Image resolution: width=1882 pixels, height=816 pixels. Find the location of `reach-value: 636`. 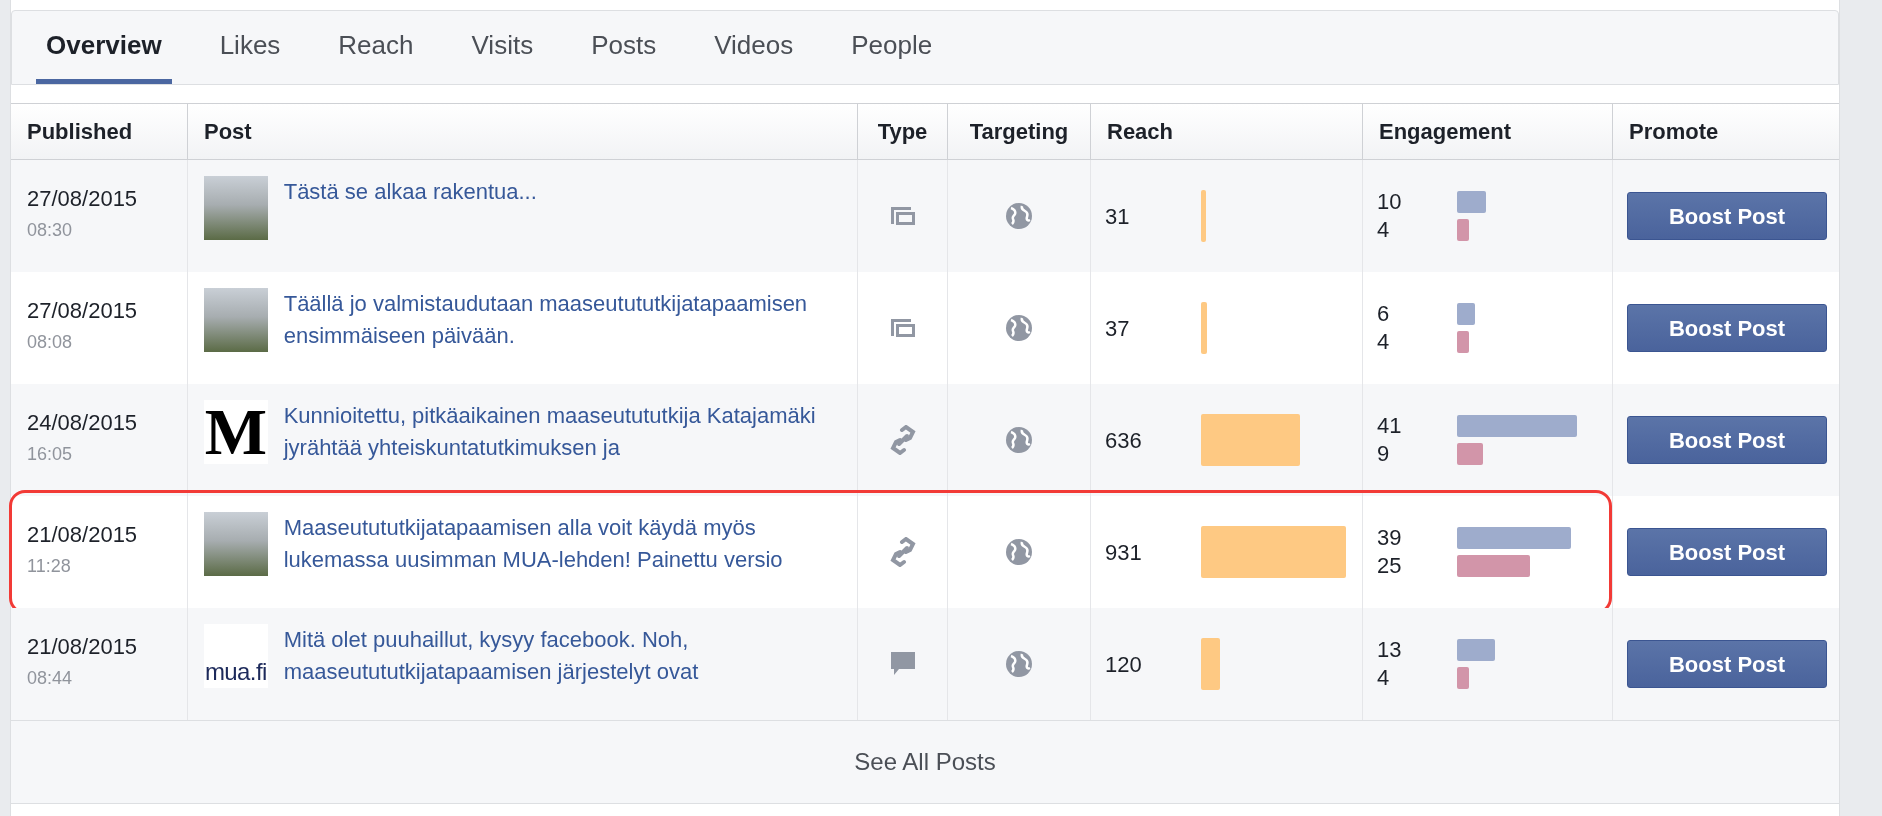

reach-value: 636 is located at coordinates (1124, 440).